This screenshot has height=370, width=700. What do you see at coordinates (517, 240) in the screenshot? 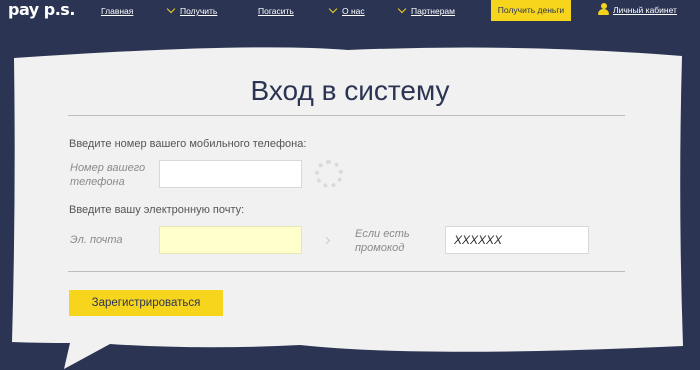
I see `promo-code-input` at bounding box center [517, 240].